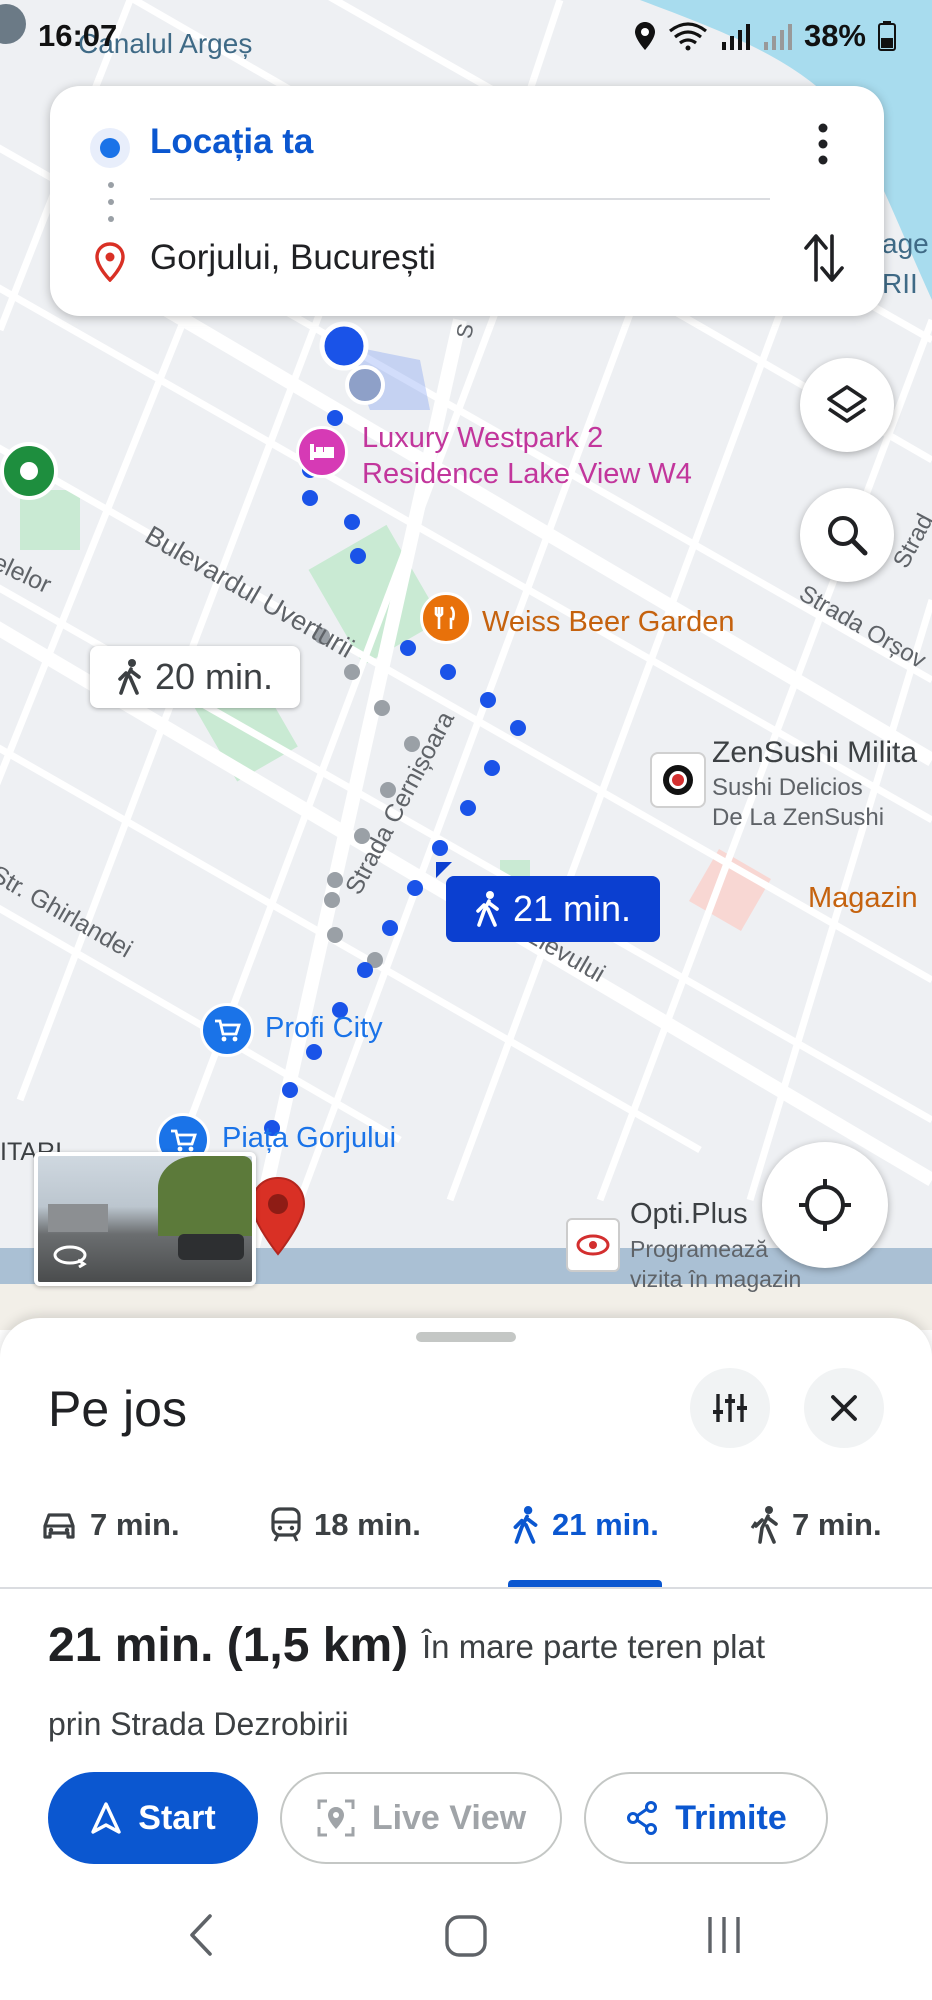 This screenshot has width=932, height=2000. Describe the element at coordinates (231, 142) in the screenshot. I see `origin-field: Locația ta` at that location.